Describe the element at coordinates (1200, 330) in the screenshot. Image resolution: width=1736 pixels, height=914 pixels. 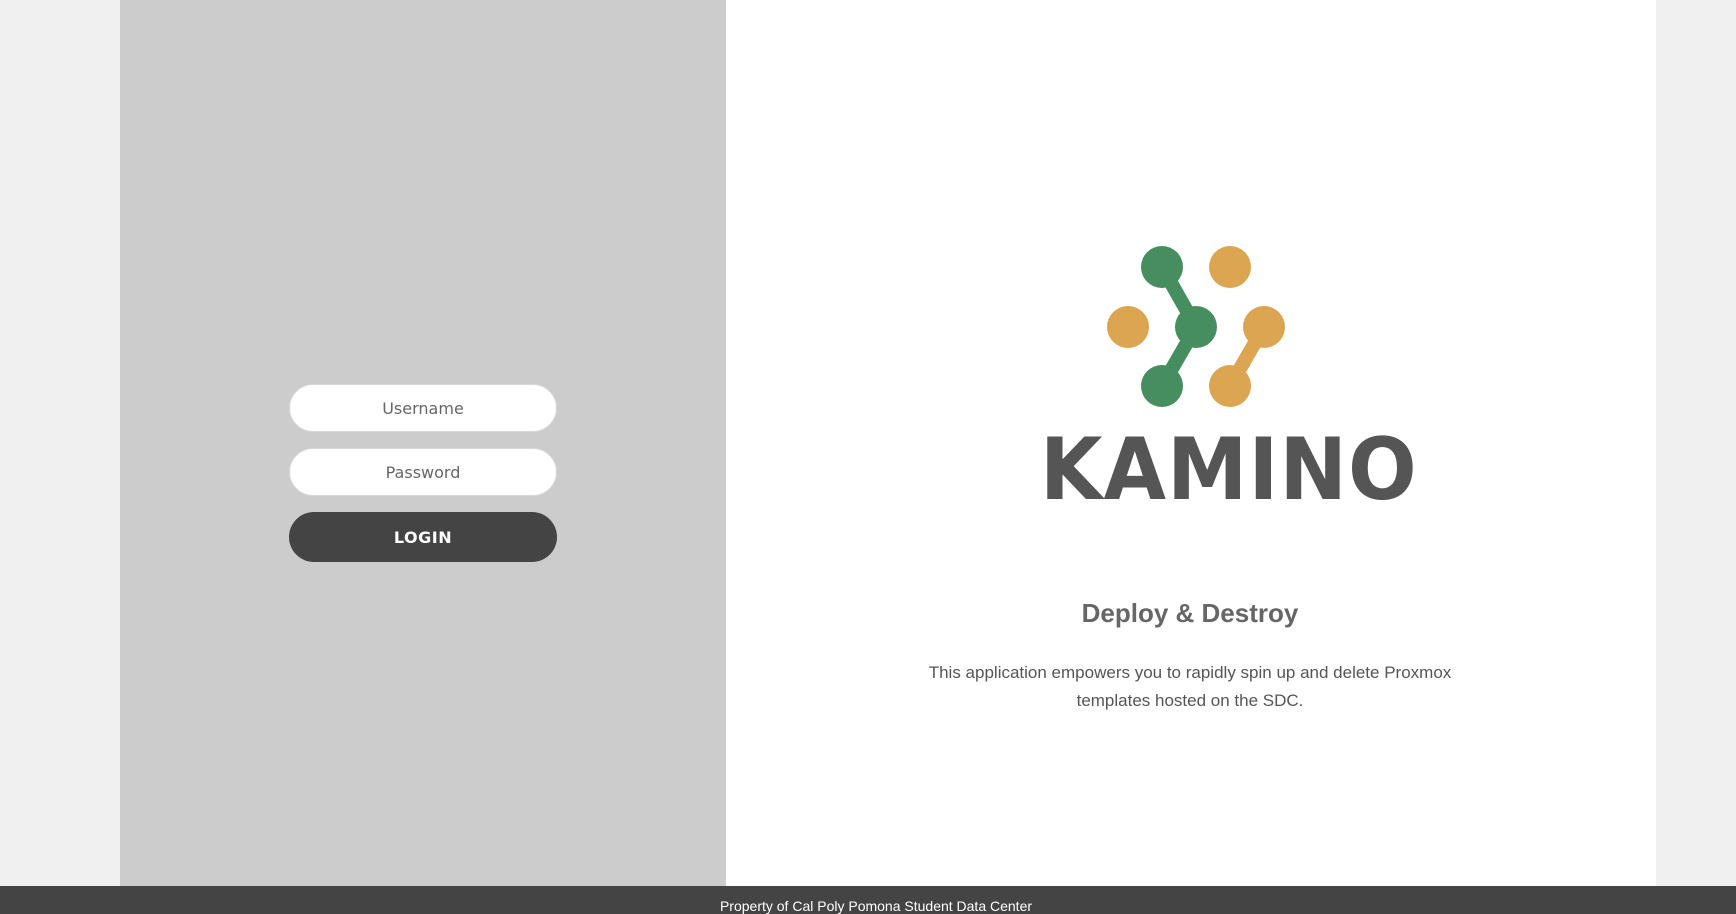
I see `molecule-logo-icon` at that location.